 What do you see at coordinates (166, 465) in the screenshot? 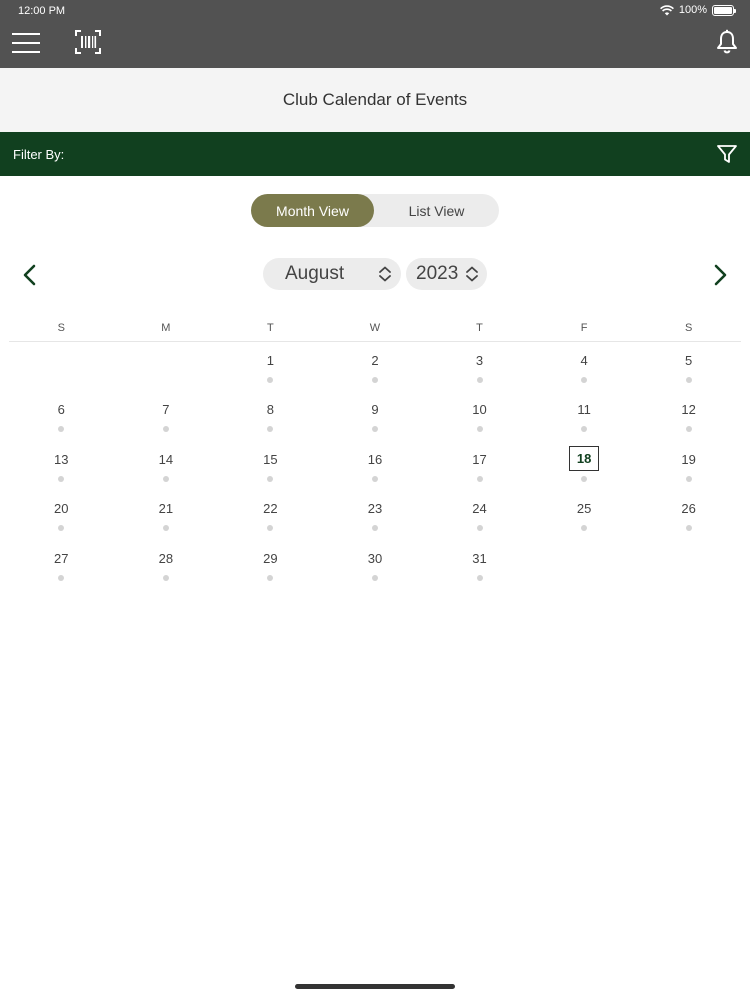
I see `day-cell: 14` at bounding box center [166, 465].